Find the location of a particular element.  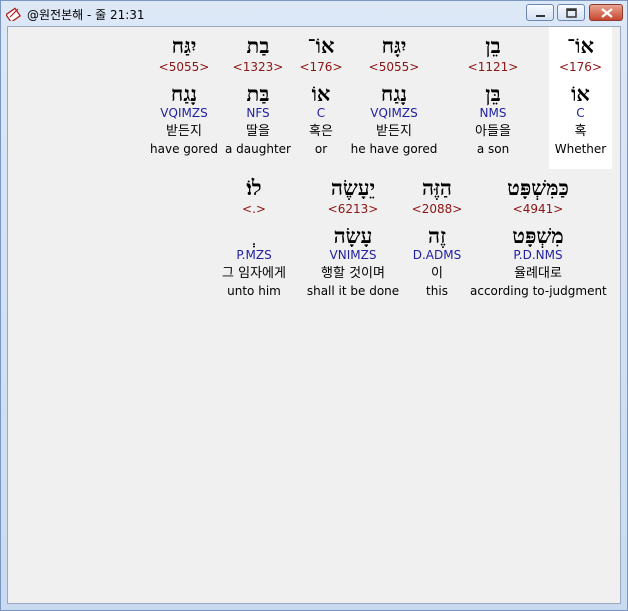

hebrew-word: יִגַּח is located at coordinates (184, 45).